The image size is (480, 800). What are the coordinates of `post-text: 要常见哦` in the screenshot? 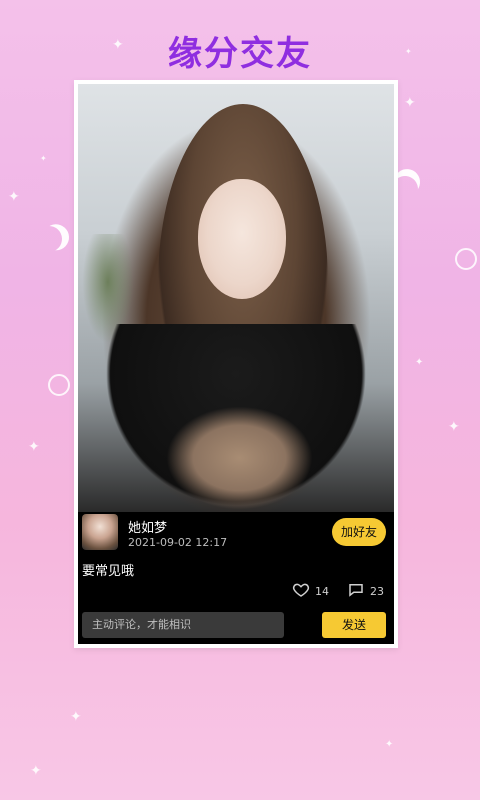 It's located at (108, 571).